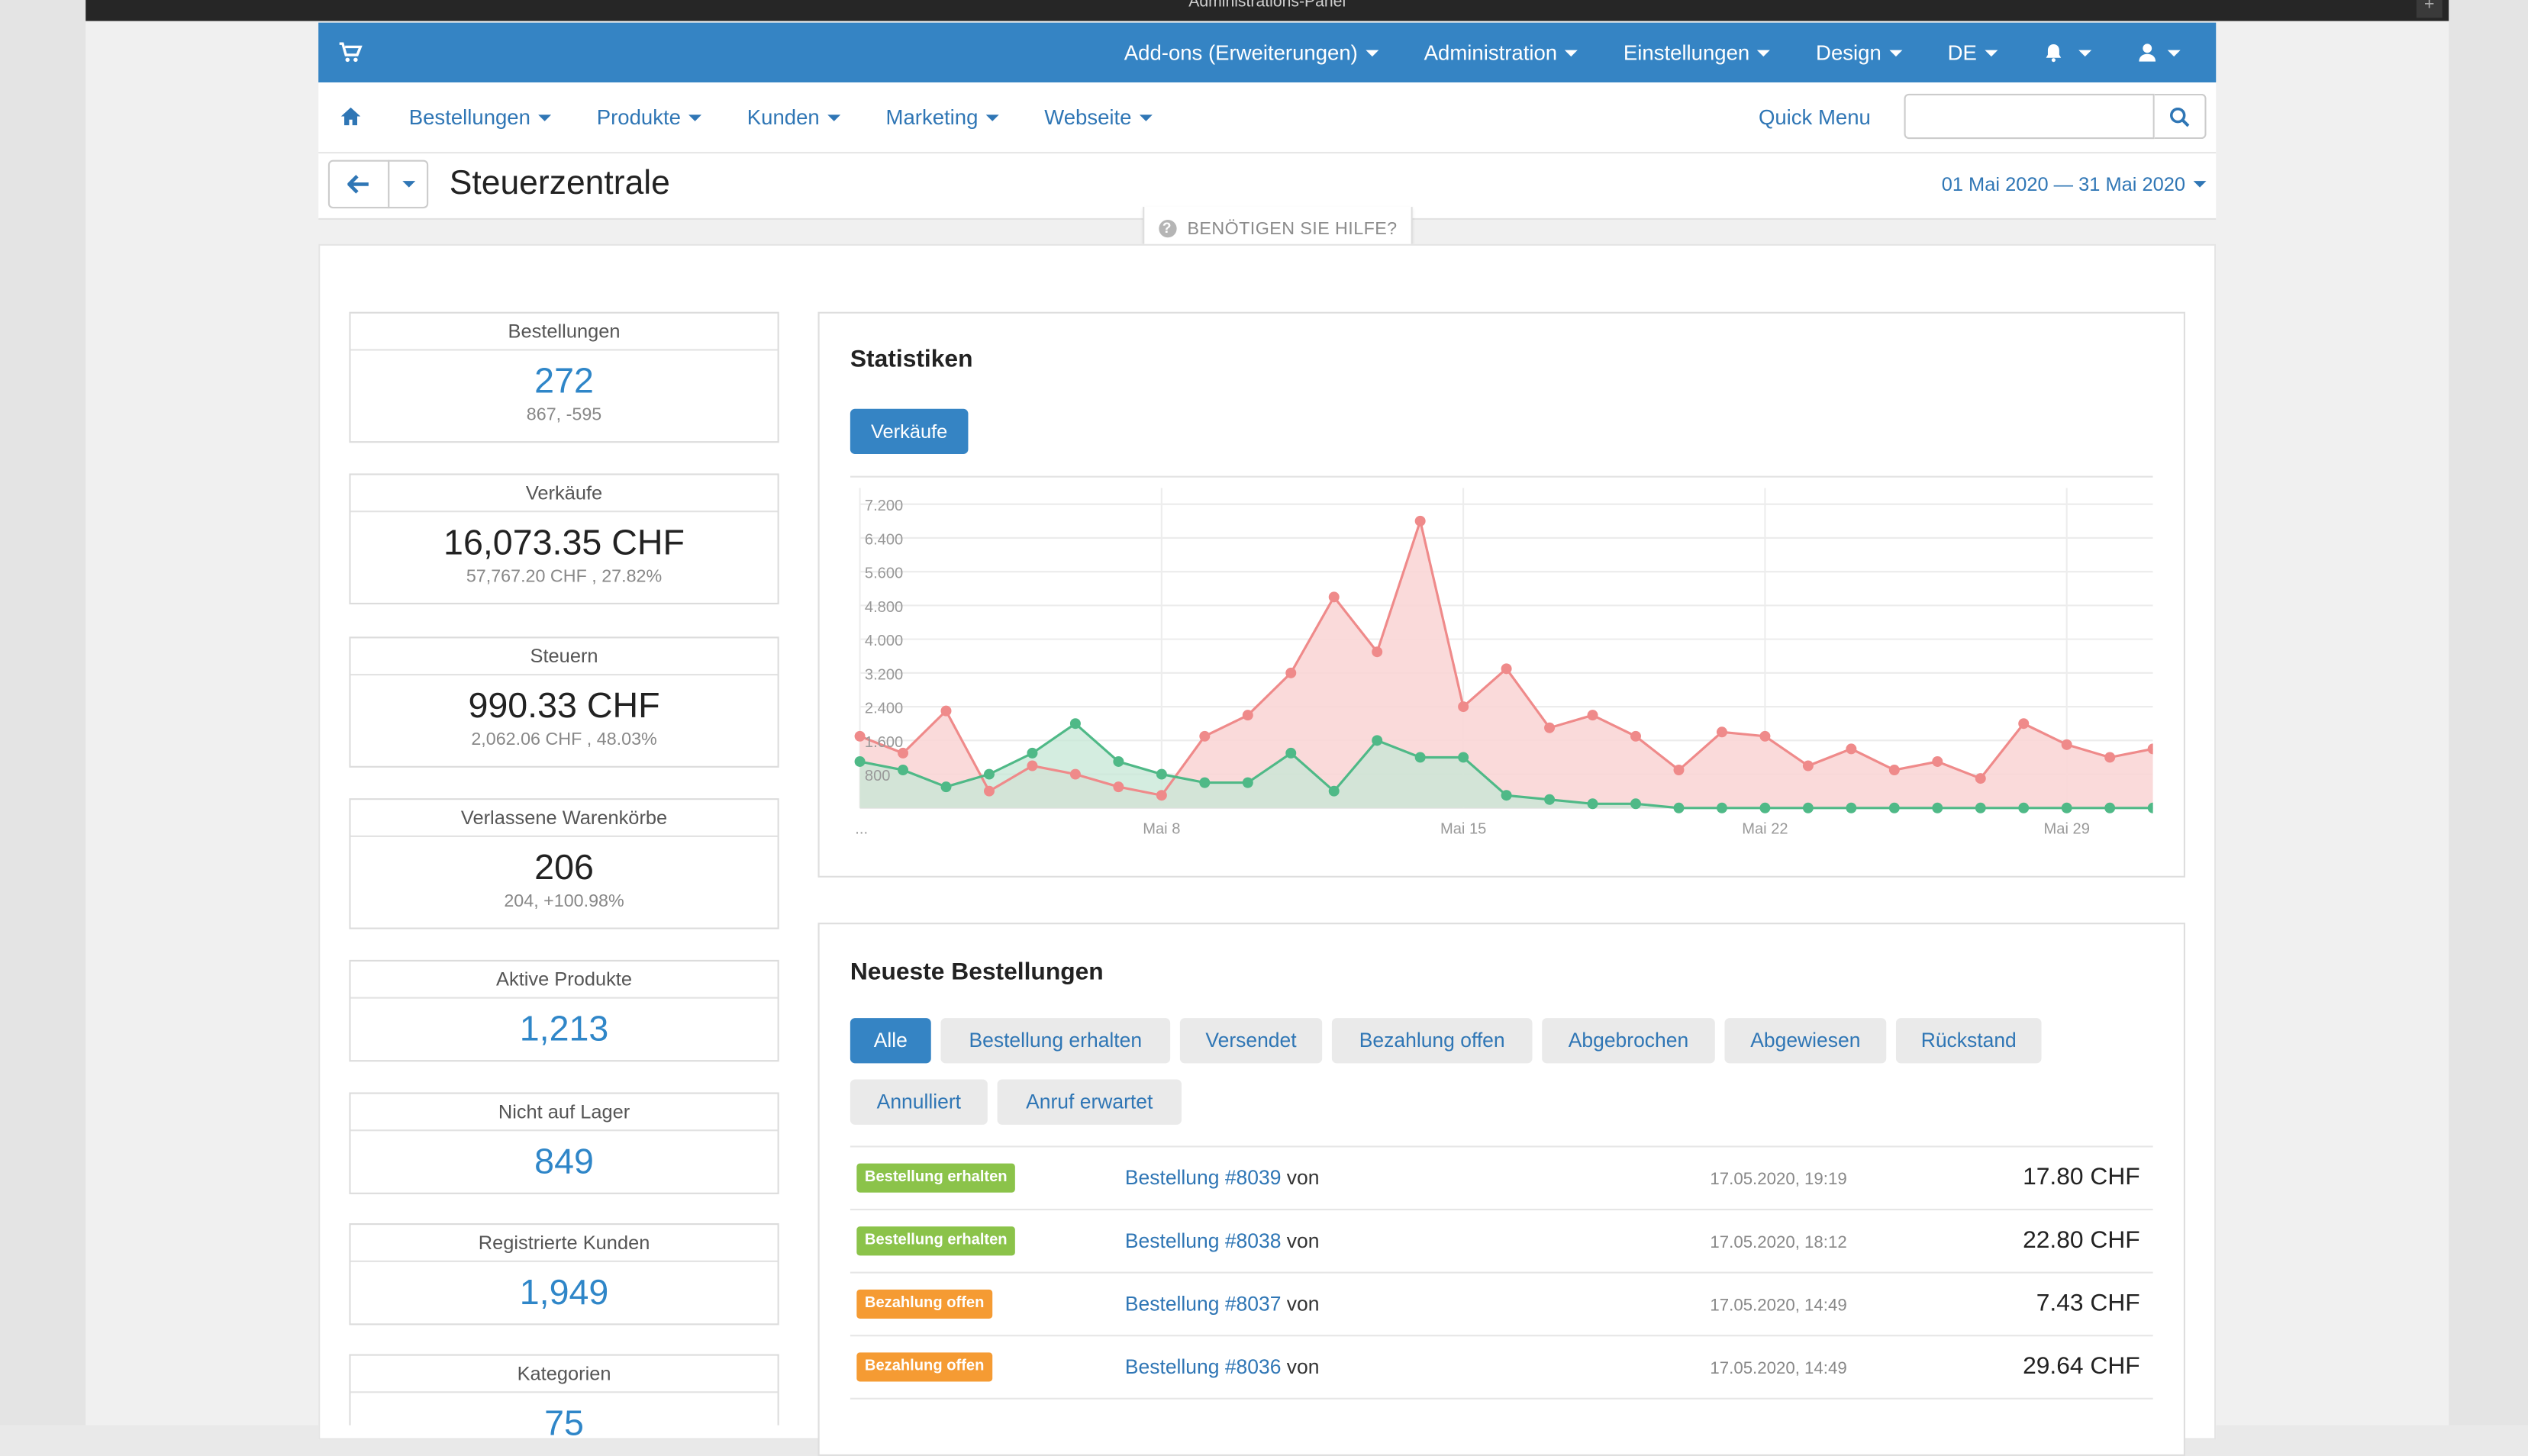 Image resolution: width=2528 pixels, height=1456 pixels. I want to click on date-range-picker: 01 Mai 2020 — 31 Mai 2020, so click(2074, 184).